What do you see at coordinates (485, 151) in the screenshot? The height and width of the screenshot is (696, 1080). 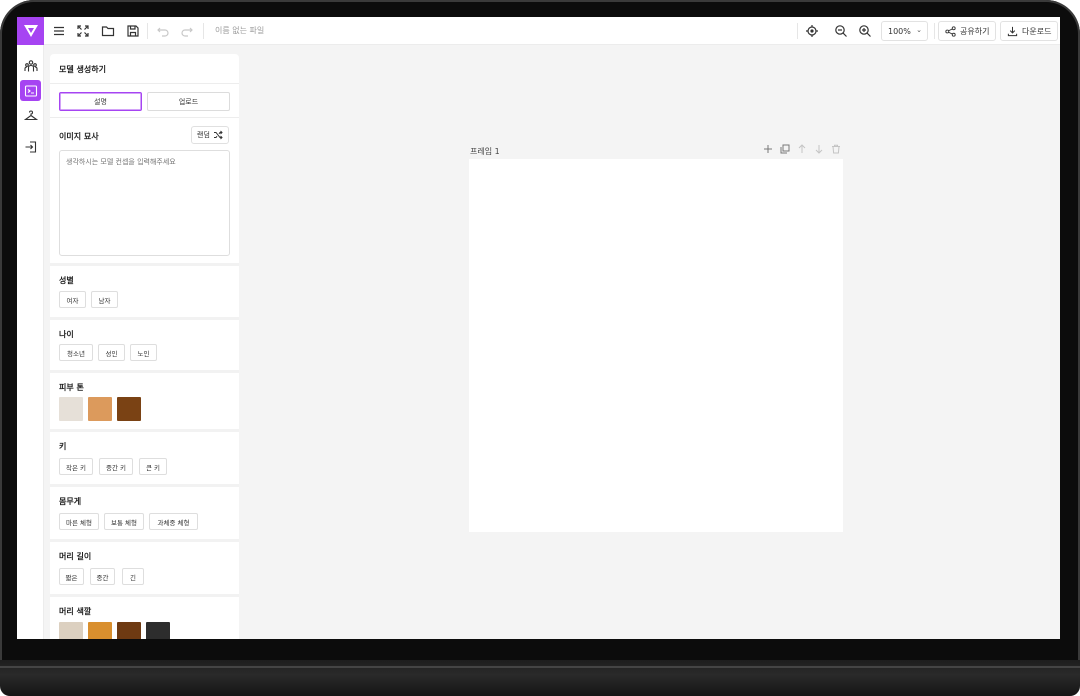 I see `frame-label: 프레임 1` at bounding box center [485, 151].